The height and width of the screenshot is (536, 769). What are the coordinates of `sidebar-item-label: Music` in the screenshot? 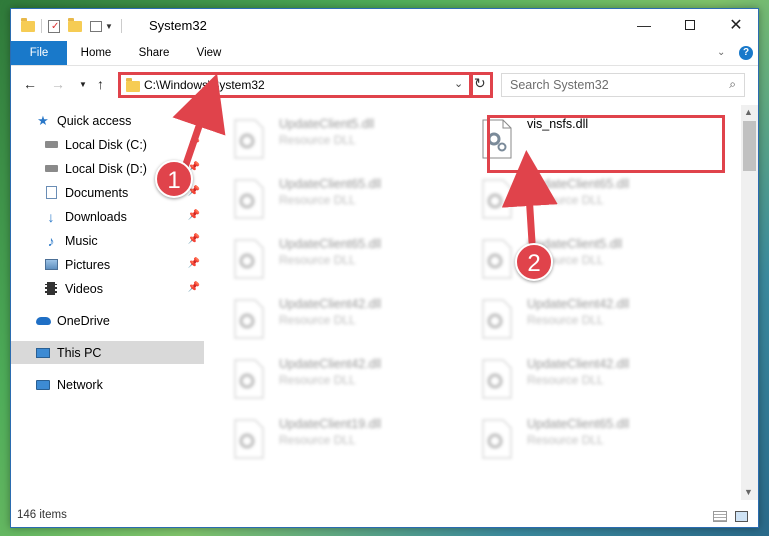 It's located at (81, 240).